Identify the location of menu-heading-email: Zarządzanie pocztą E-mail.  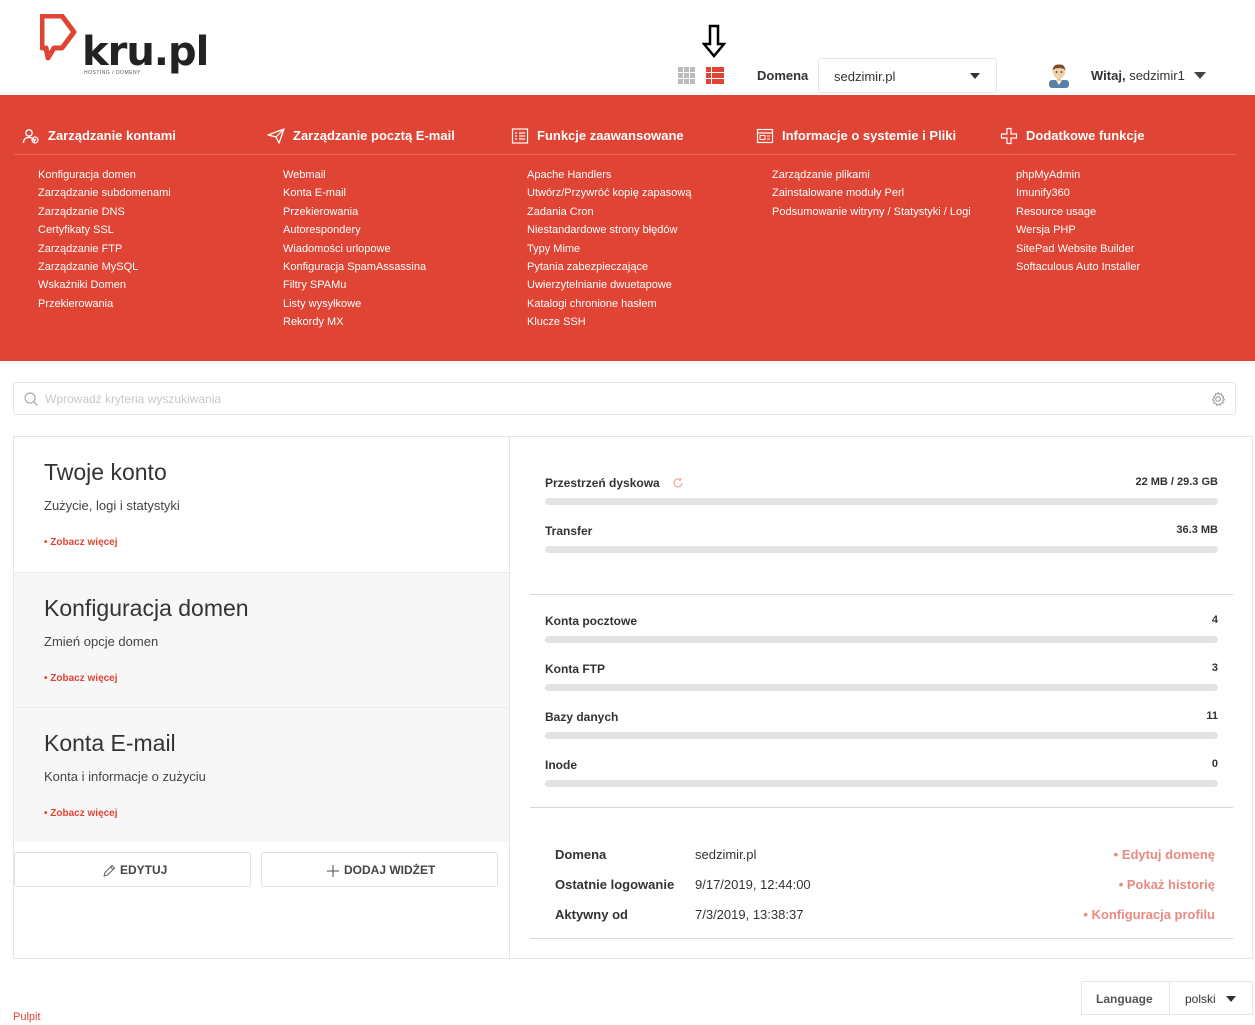
(387, 136).